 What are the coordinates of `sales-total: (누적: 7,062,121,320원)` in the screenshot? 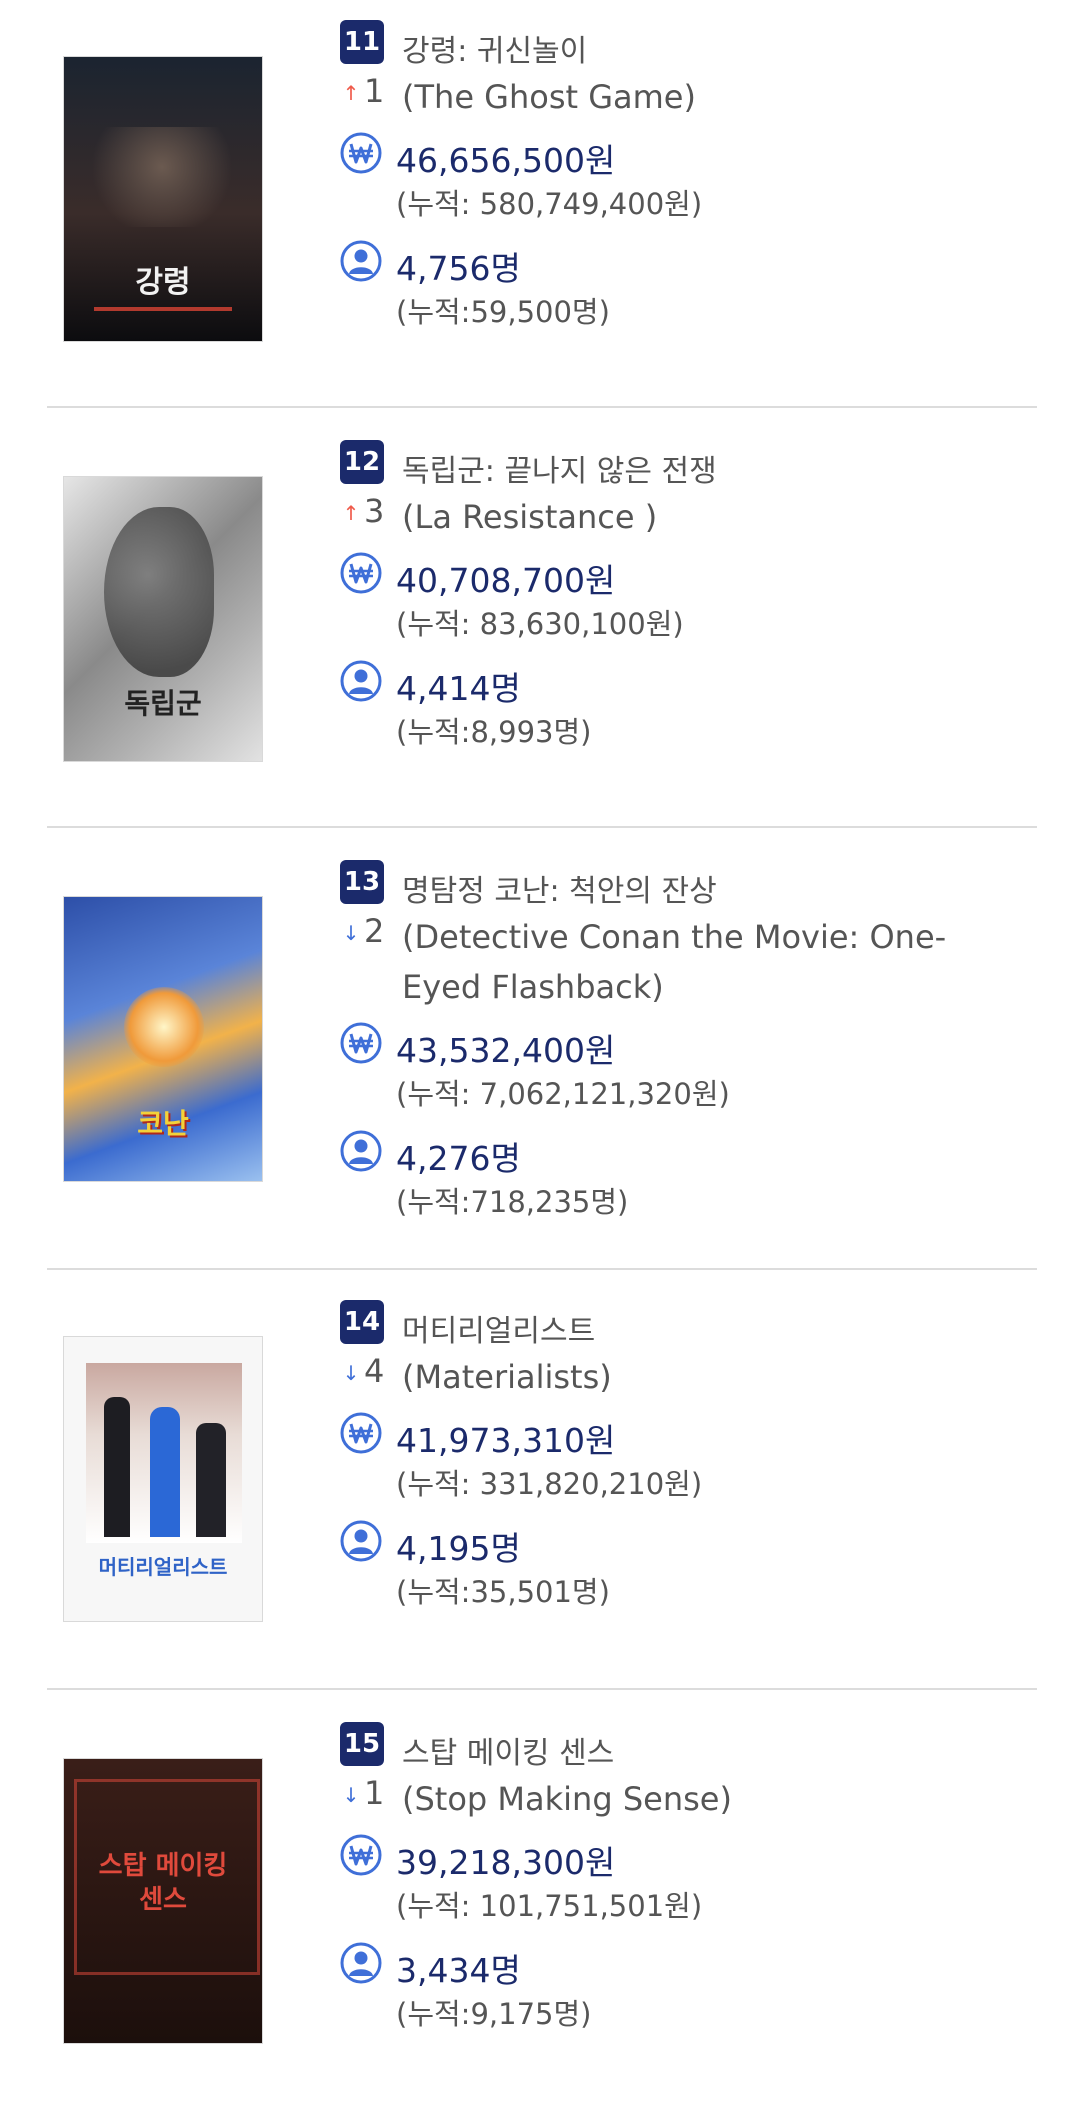 It's located at (563, 1094).